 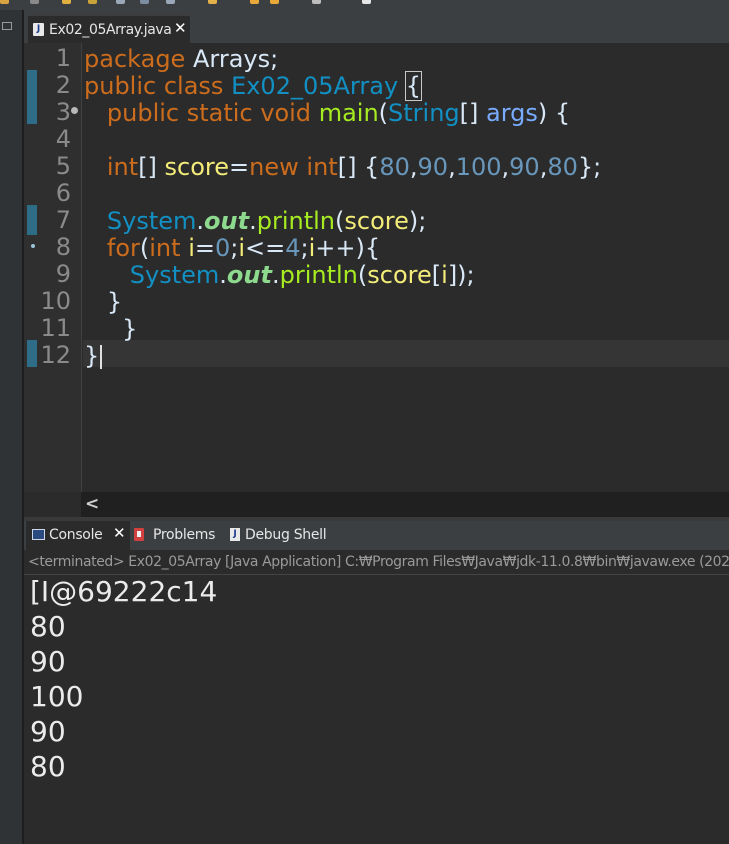 I want to click on console-output-line: 100, so click(x=57, y=696).